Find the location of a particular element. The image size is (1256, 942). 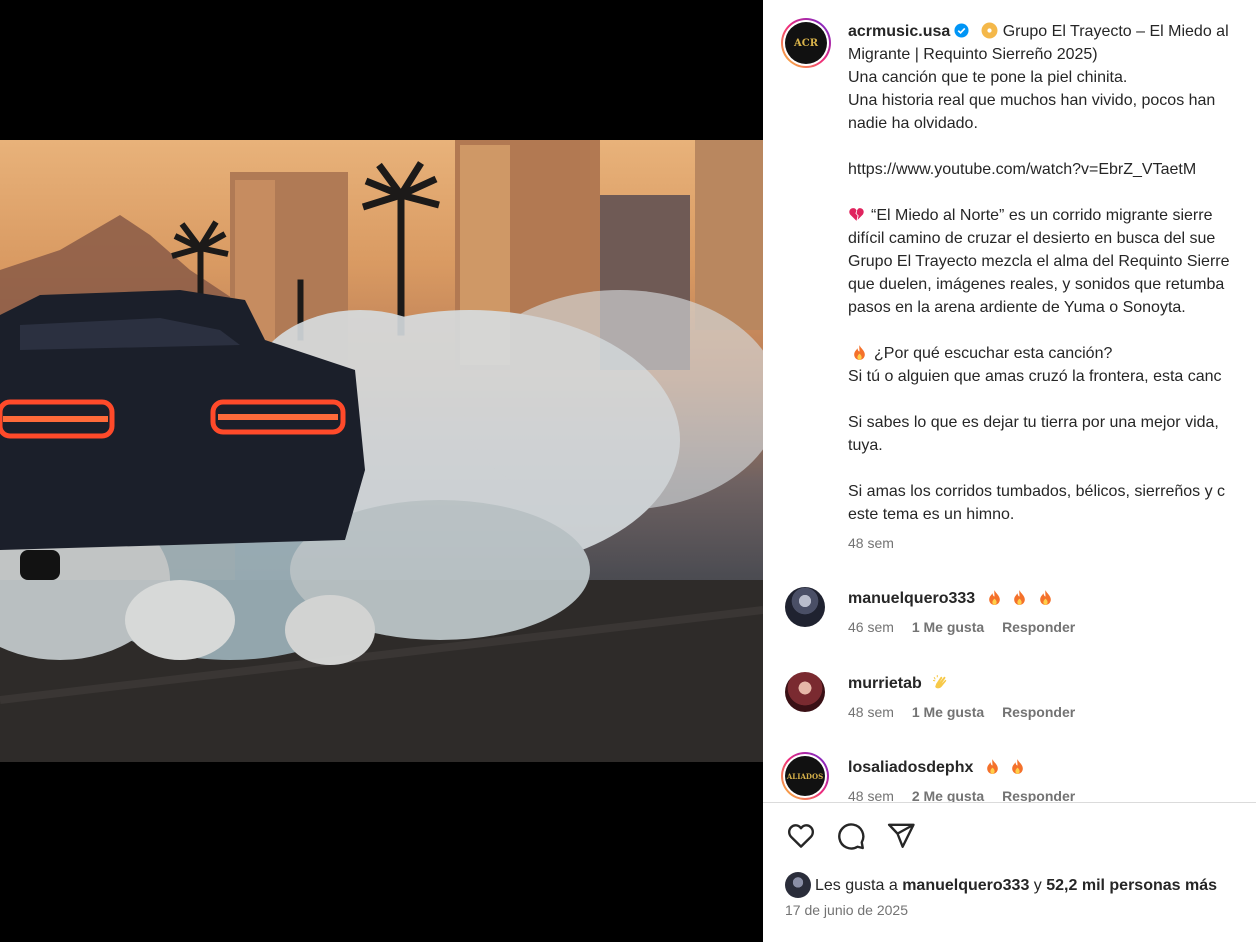

heart-icon is located at coordinates (801, 836).